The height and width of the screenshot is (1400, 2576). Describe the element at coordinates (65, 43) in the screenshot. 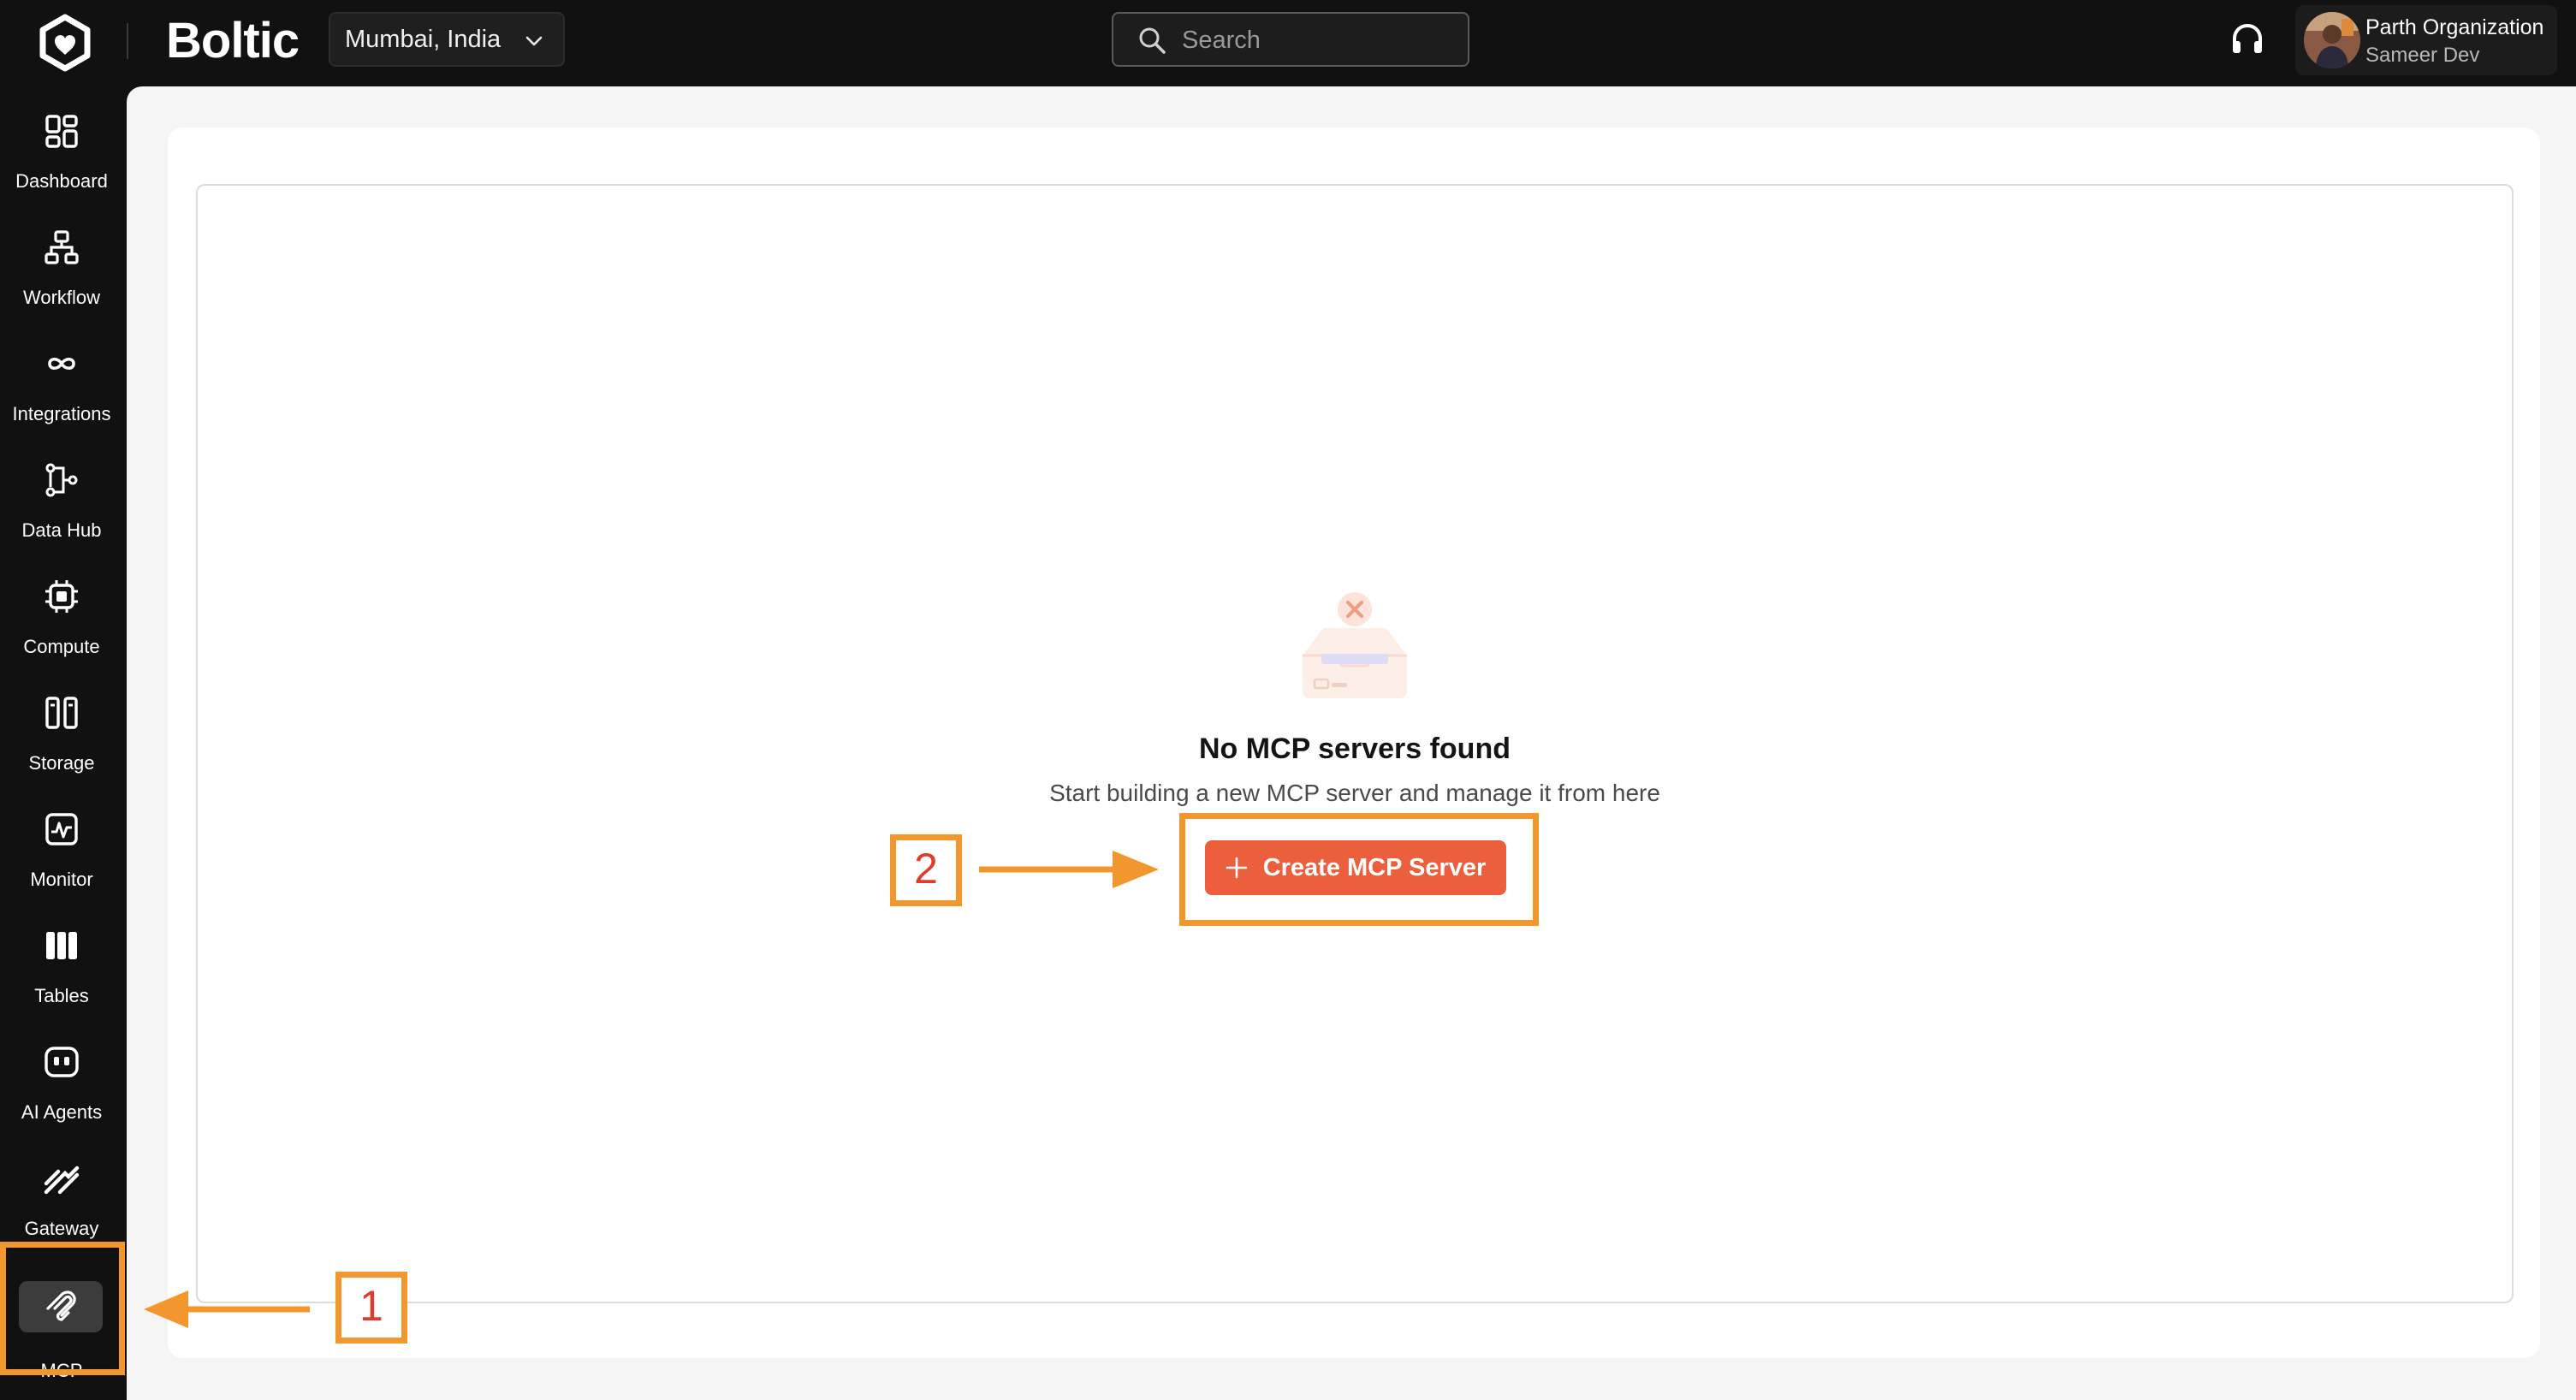

I see `boltic-logo-icon` at that location.